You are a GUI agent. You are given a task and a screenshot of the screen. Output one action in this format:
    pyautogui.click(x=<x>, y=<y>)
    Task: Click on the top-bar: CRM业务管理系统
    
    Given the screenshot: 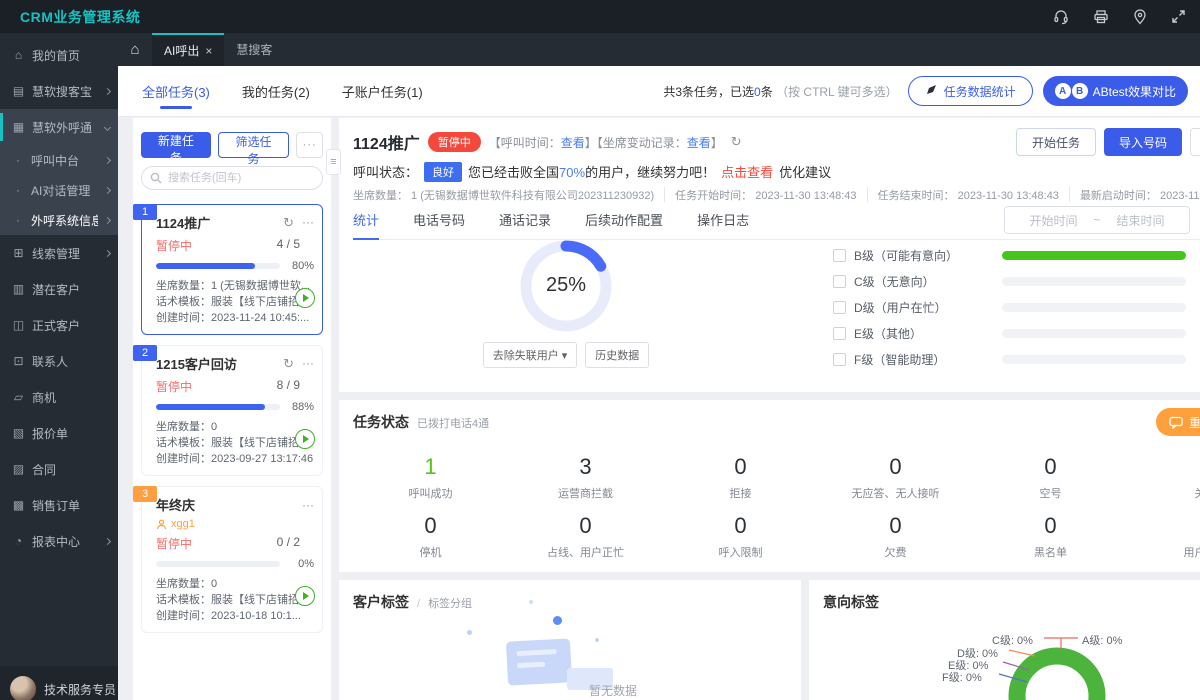 What is the action you would take?
    pyautogui.click(x=600, y=16)
    